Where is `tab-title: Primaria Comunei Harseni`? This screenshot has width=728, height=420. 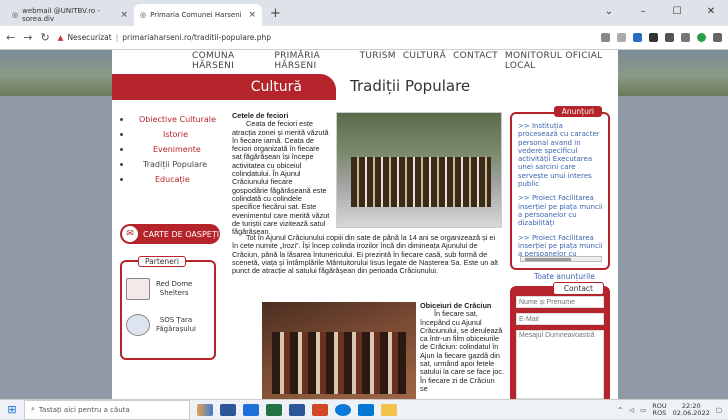
tab-title: Primaria Comunei Harseni is located at coordinates (196, 15).